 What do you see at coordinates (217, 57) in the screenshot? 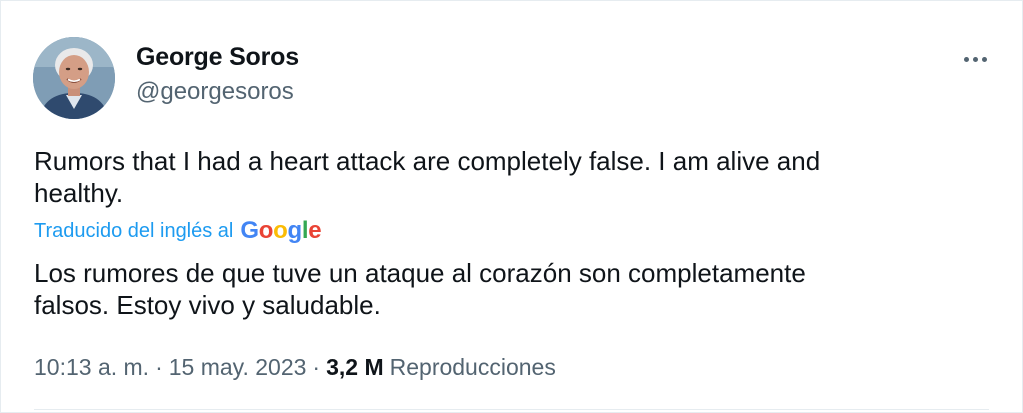
I see `author-name: George Soros` at bounding box center [217, 57].